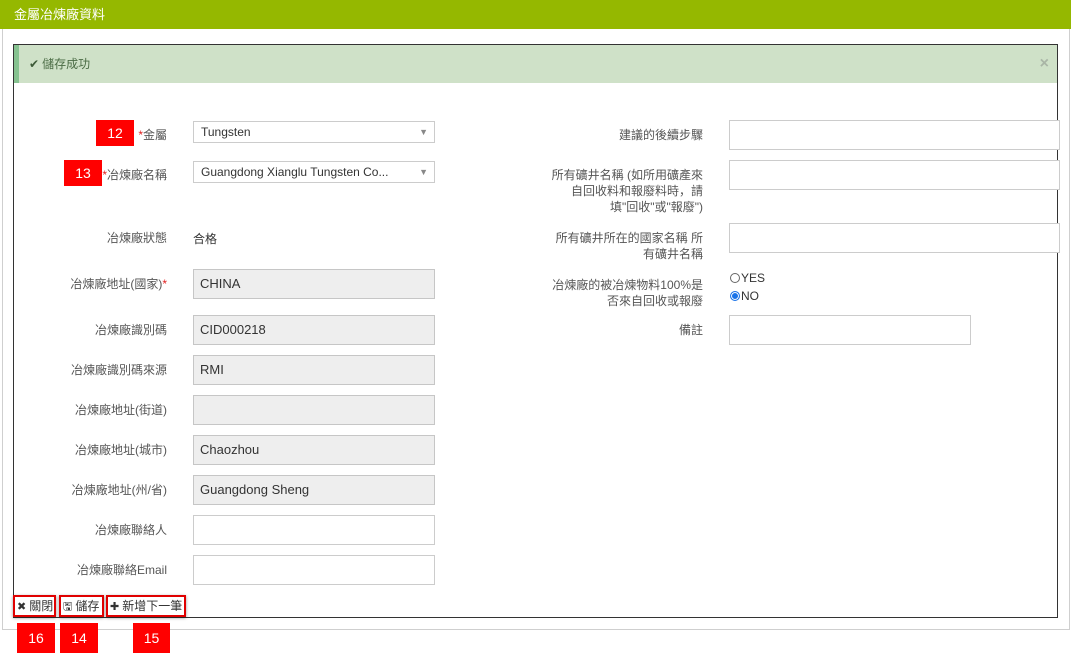  I want to click on contact-label: 冶煉廠聯絡人, so click(130, 530).